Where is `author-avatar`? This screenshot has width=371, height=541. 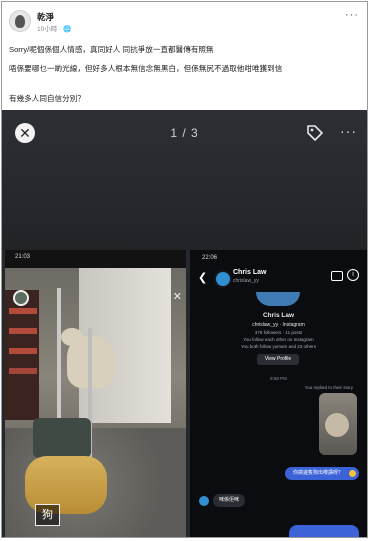
author-avatar is located at coordinates (20, 21).